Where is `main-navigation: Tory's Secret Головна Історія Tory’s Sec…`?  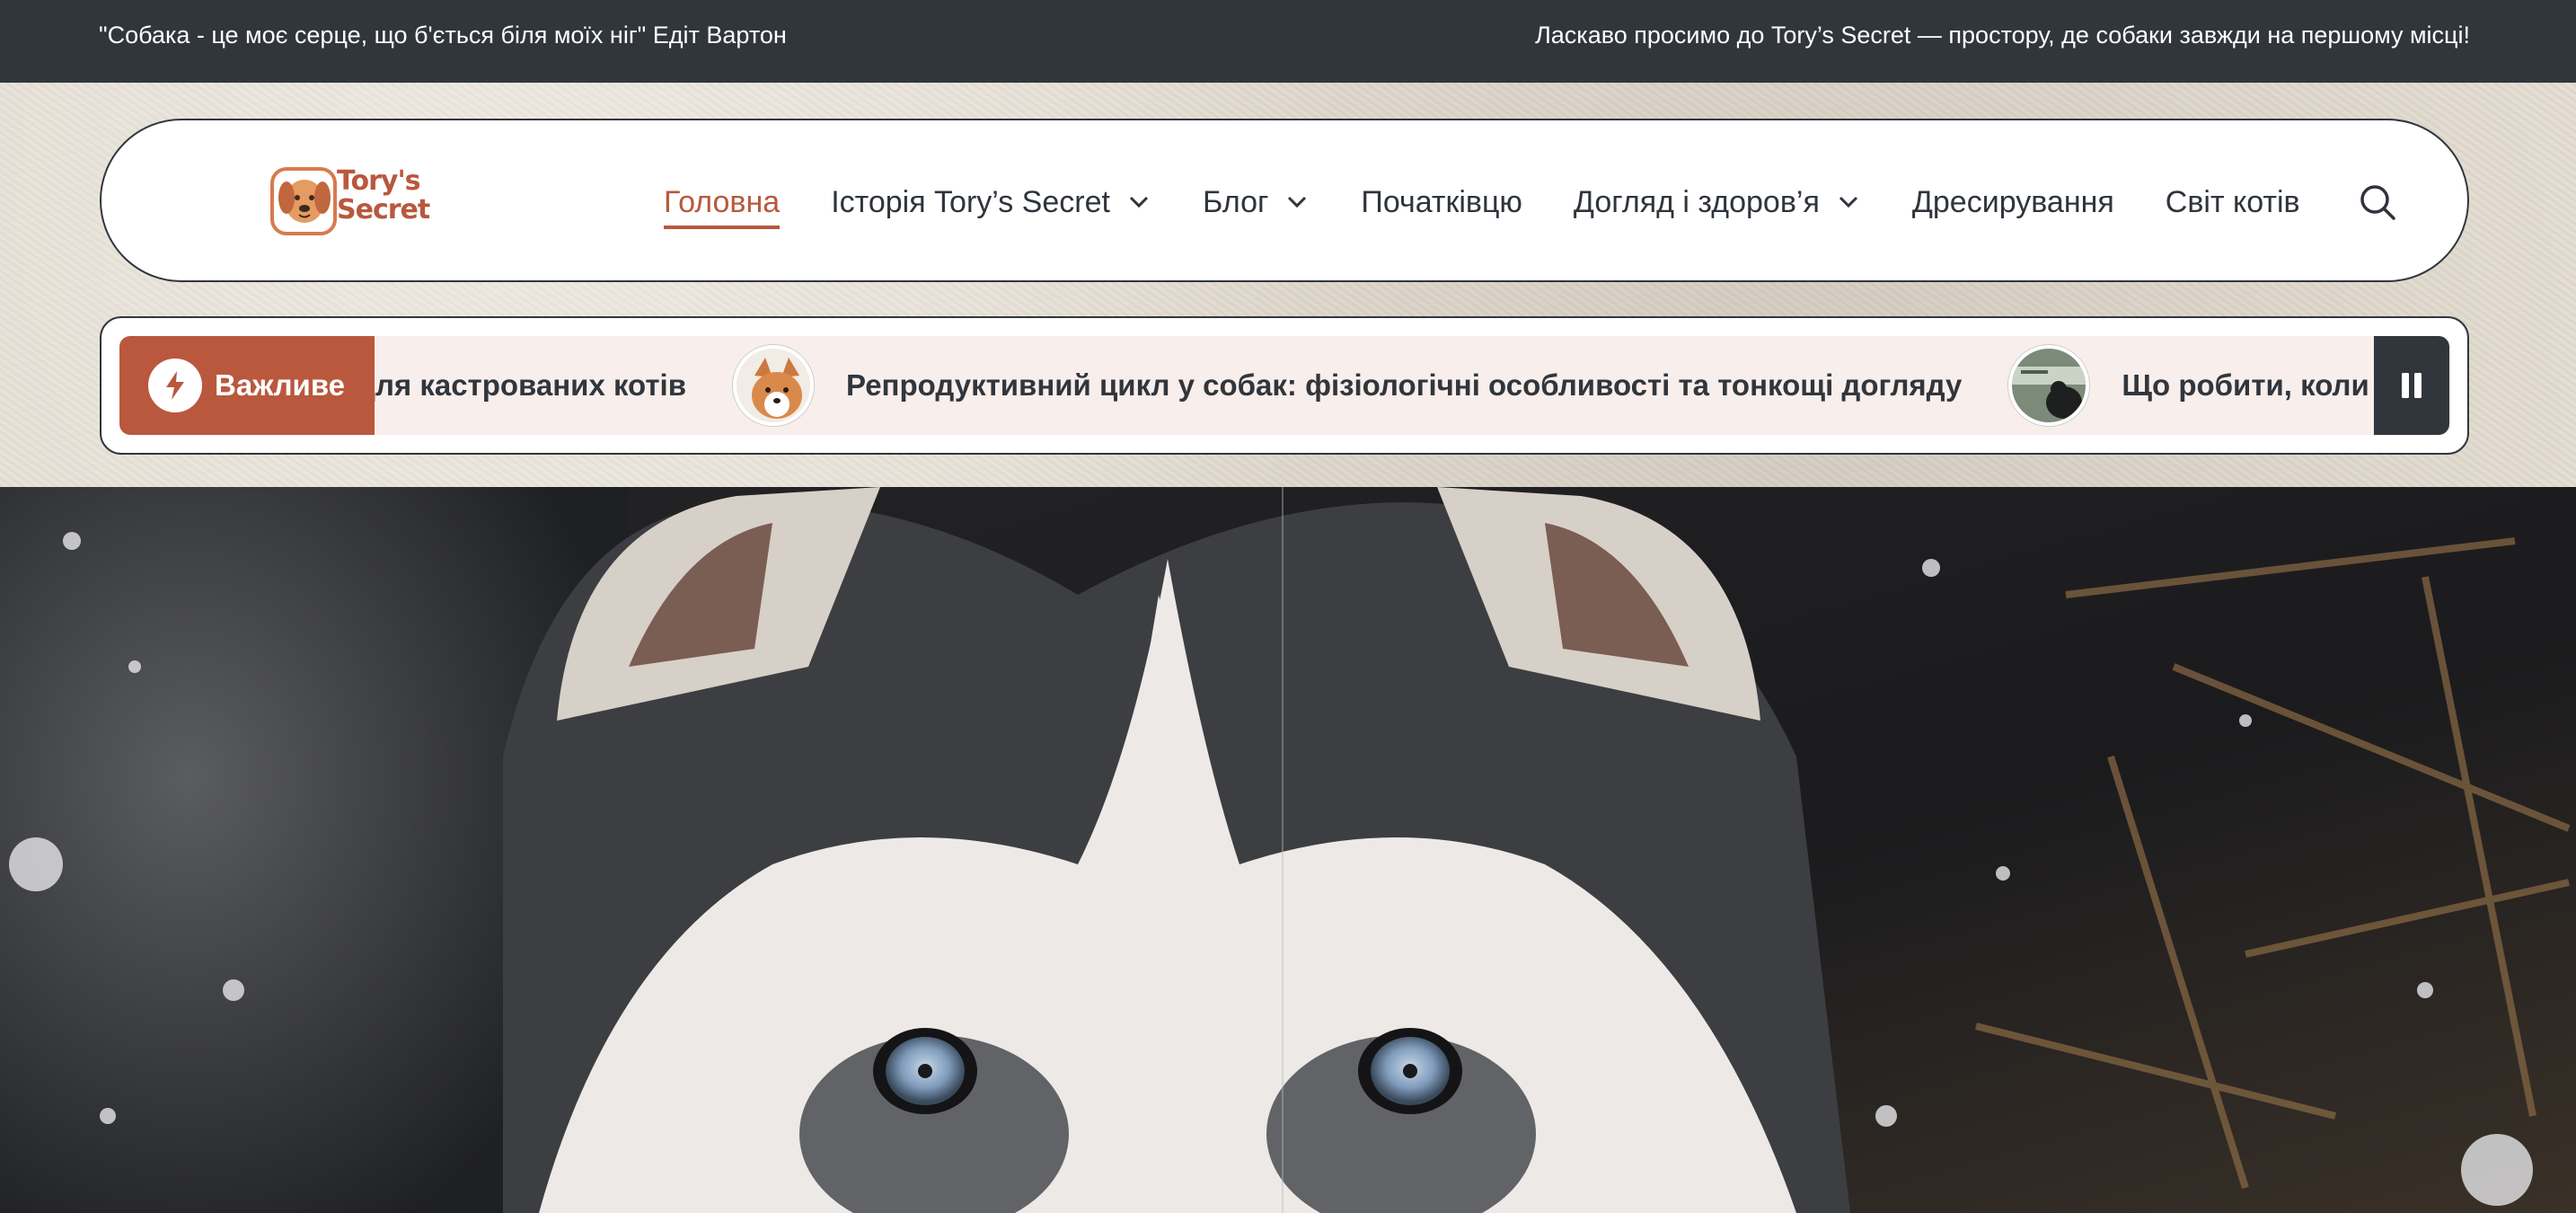
main-navigation: Tory's Secret Головна Історія Tory’s Sec… is located at coordinates (1284, 200).